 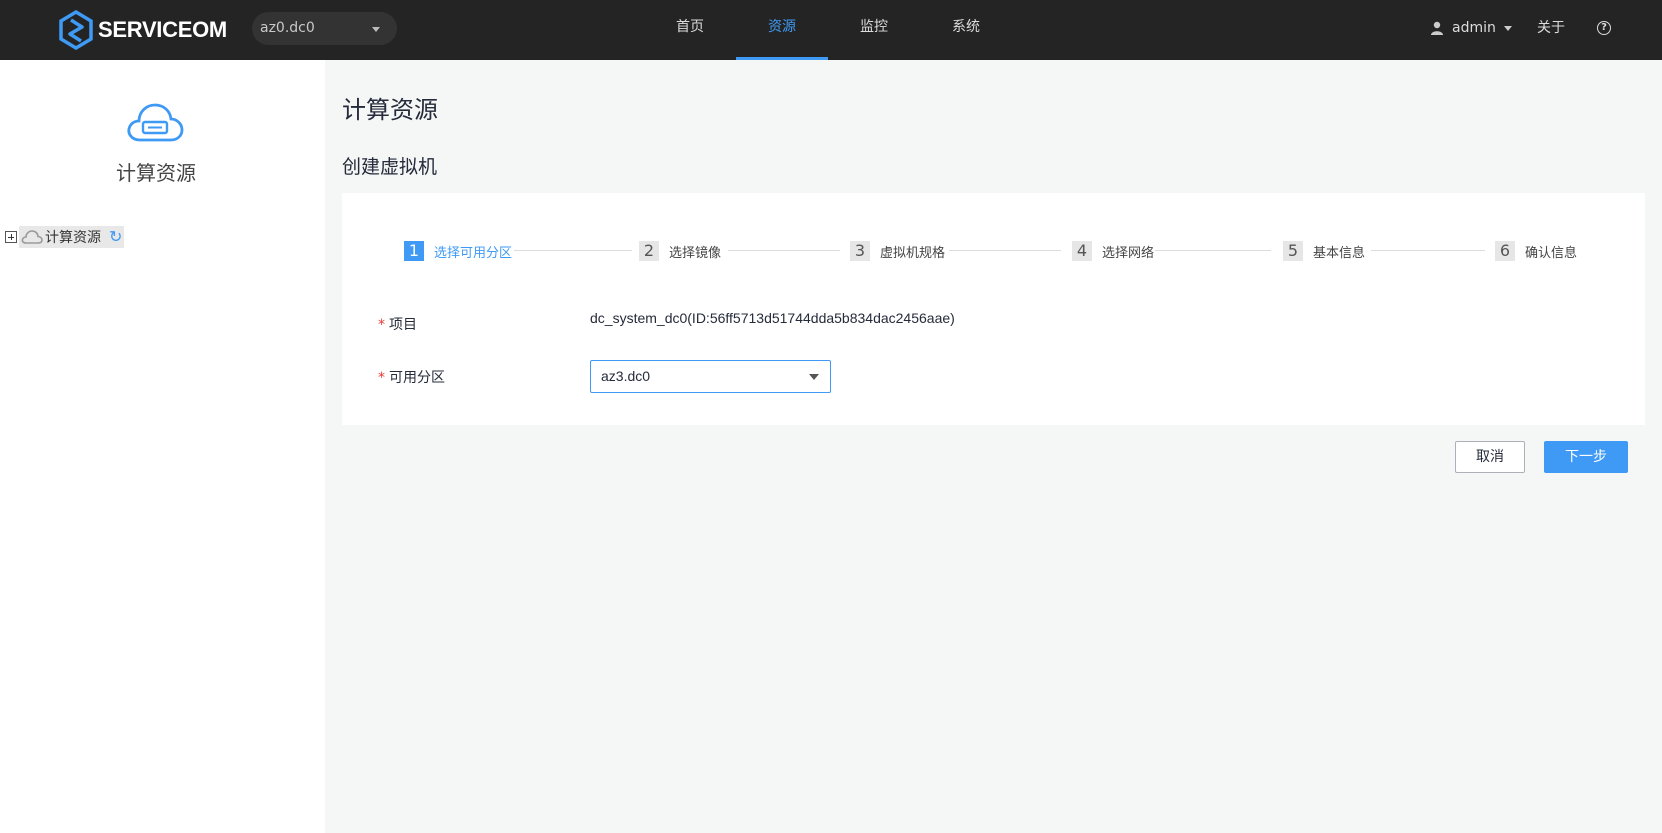 I want to click on small-cloud-icon, so click(x=32, y=237).